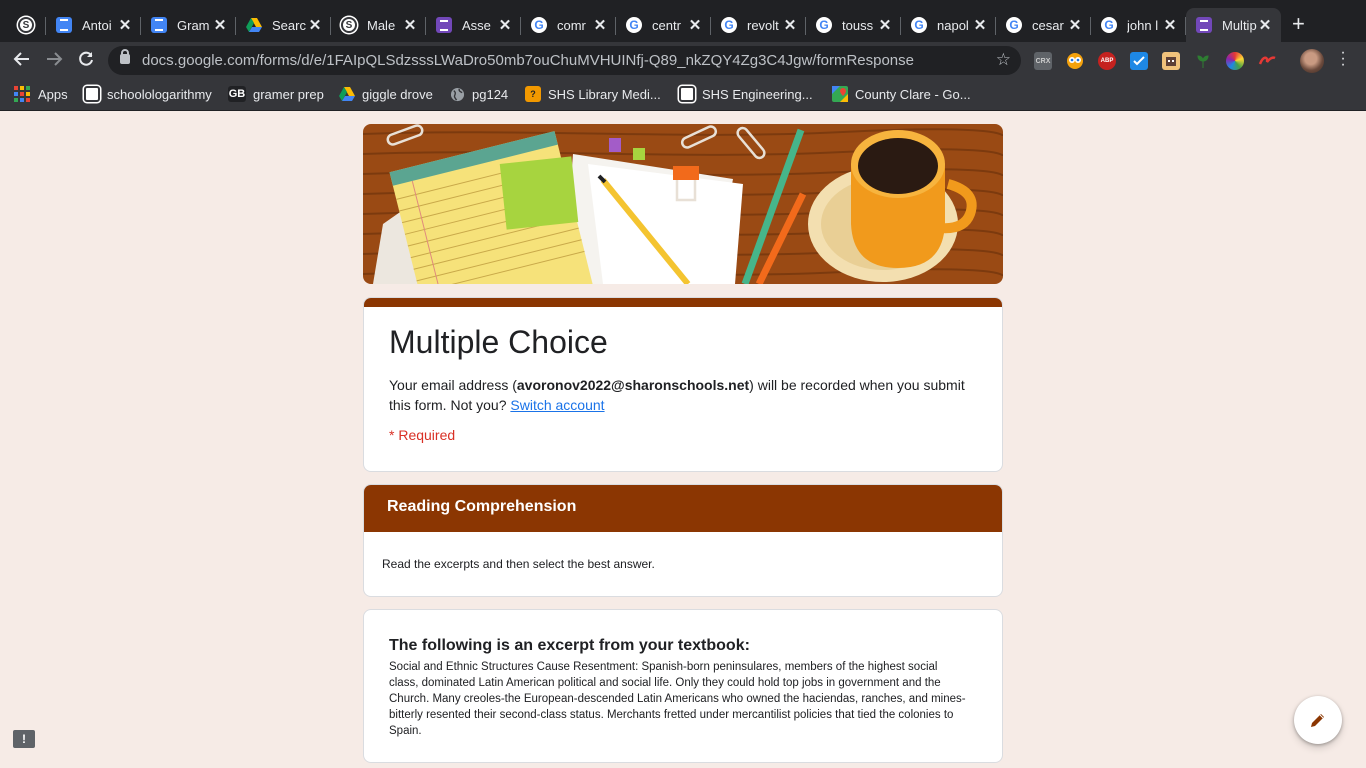 This screenshot has width=1366, height=768. What do you see at coordinates (22, 94) in the screenshot?
I see `apps-grid-icon` at bounding box center [22, 94].